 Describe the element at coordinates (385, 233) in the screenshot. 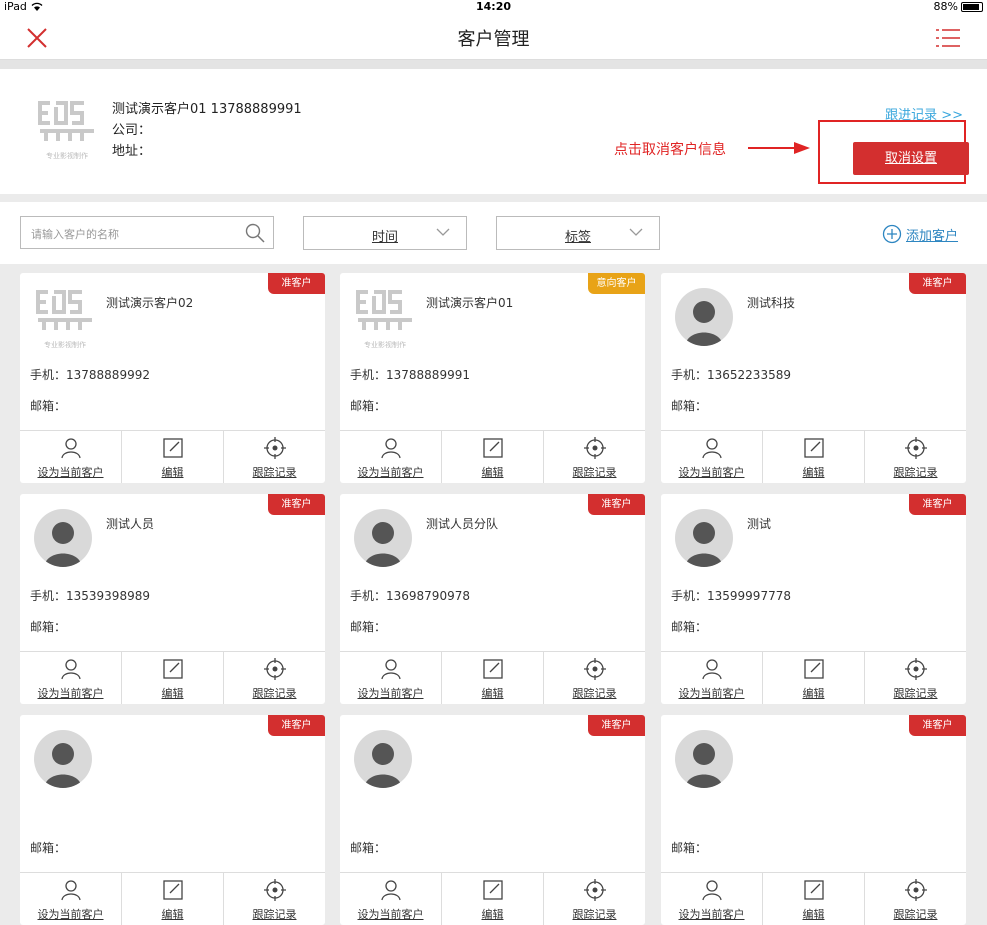

I see `time-dropdown: 时间` at that location.